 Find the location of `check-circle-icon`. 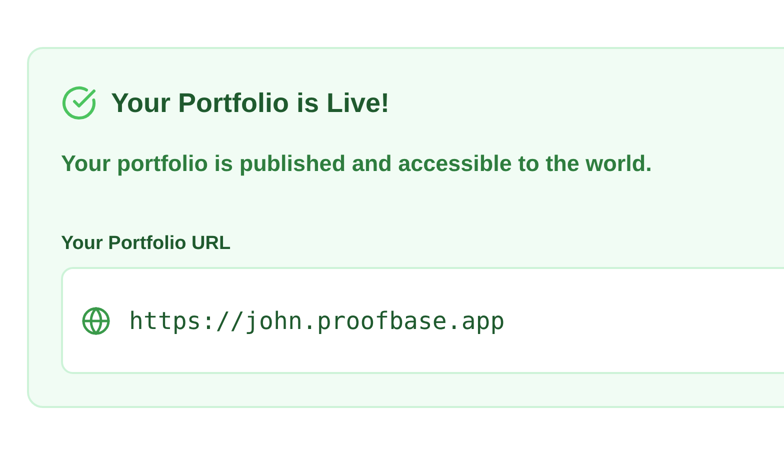

check-circle-icon is located at coordinates (79, 103).